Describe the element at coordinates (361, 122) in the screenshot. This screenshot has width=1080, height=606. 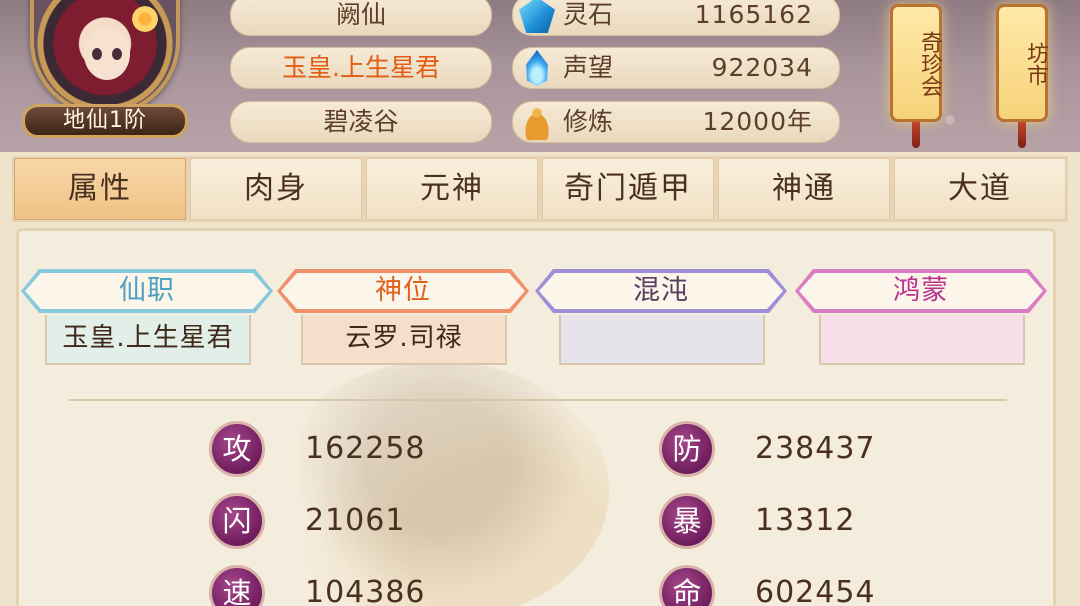
I see `player-sect: 碧凌谷` at that location.